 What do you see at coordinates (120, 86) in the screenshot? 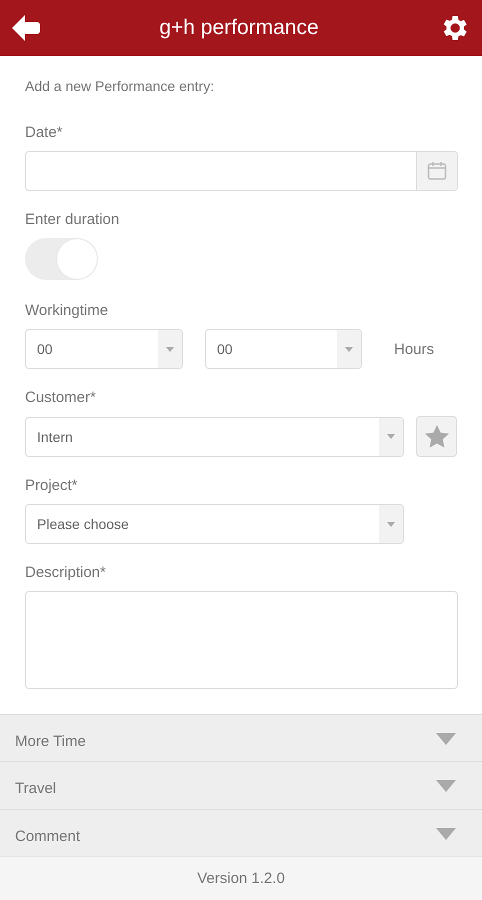
I see `form-intro: Add a new Performance entry:` at bounding box center [120, 86].